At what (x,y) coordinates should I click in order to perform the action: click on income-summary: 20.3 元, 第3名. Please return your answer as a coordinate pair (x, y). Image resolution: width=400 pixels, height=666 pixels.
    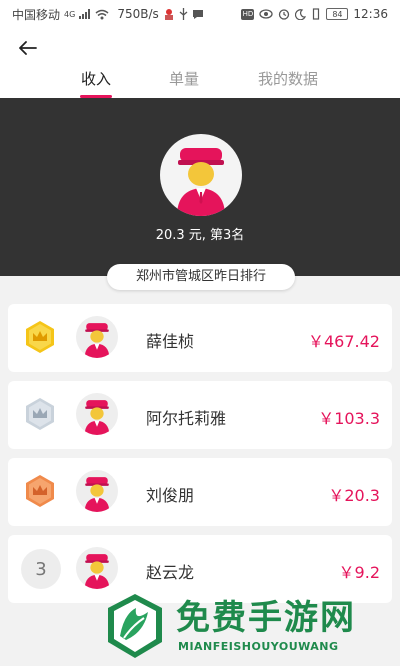
    Looking at the image, I should click on (200, 235).